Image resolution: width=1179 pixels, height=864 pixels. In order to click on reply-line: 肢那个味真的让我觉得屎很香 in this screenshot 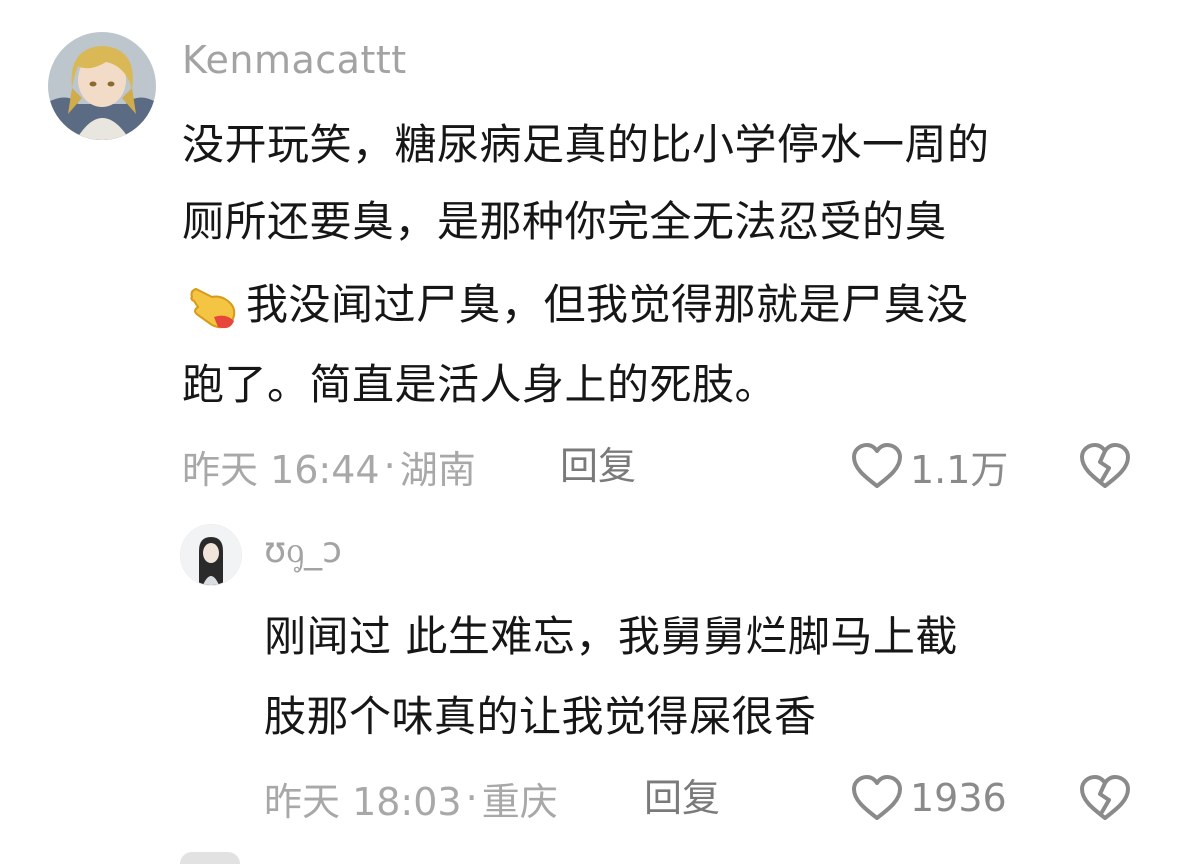, I will do `click(540, 716)`.